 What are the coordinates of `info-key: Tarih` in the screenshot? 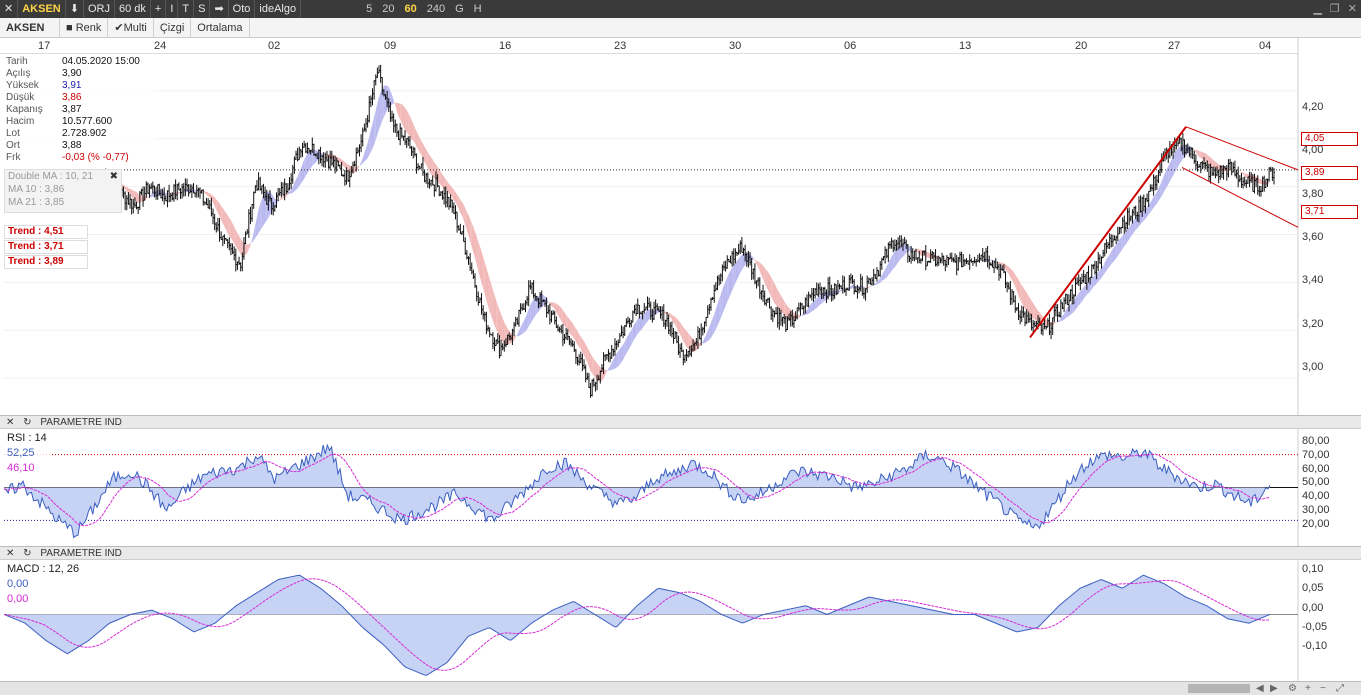 It's located at (17, 61).